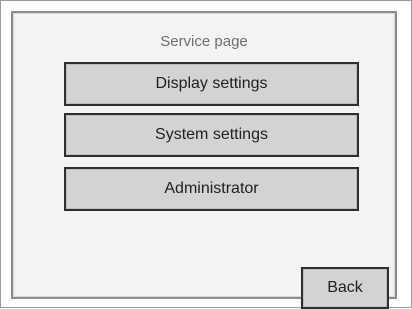  What do you see at coordinates (204, 41) in the screenshot?
I see `page-title: Service page` at bounding box center [204, 41].